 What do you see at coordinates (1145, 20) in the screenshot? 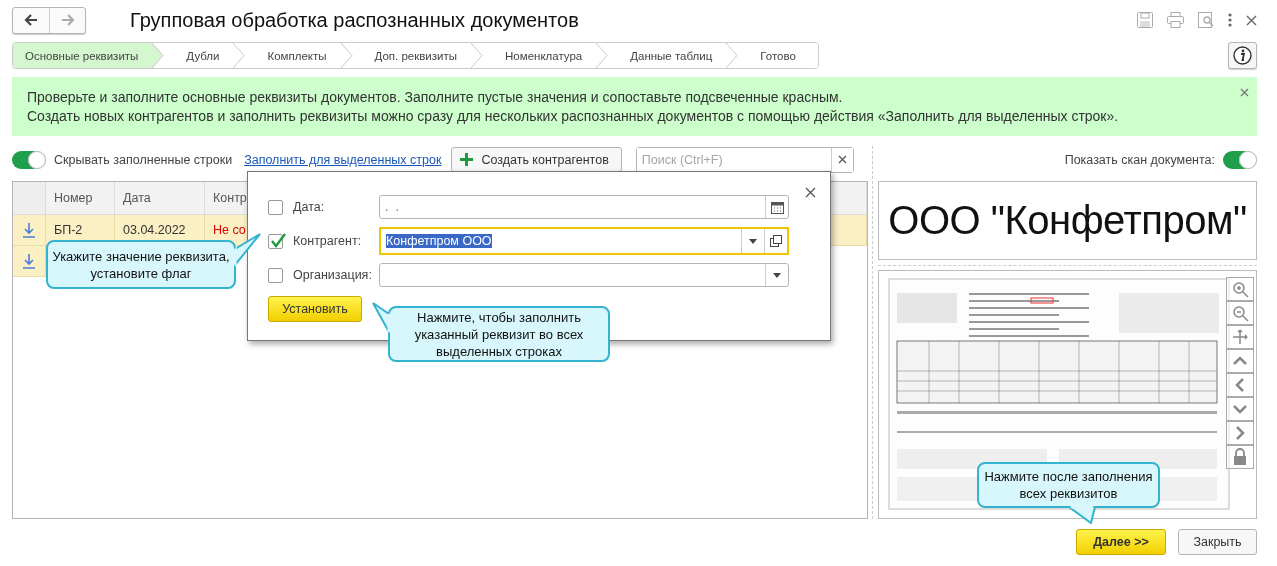
I see `save-icon` at bounding box center [1145, 20].